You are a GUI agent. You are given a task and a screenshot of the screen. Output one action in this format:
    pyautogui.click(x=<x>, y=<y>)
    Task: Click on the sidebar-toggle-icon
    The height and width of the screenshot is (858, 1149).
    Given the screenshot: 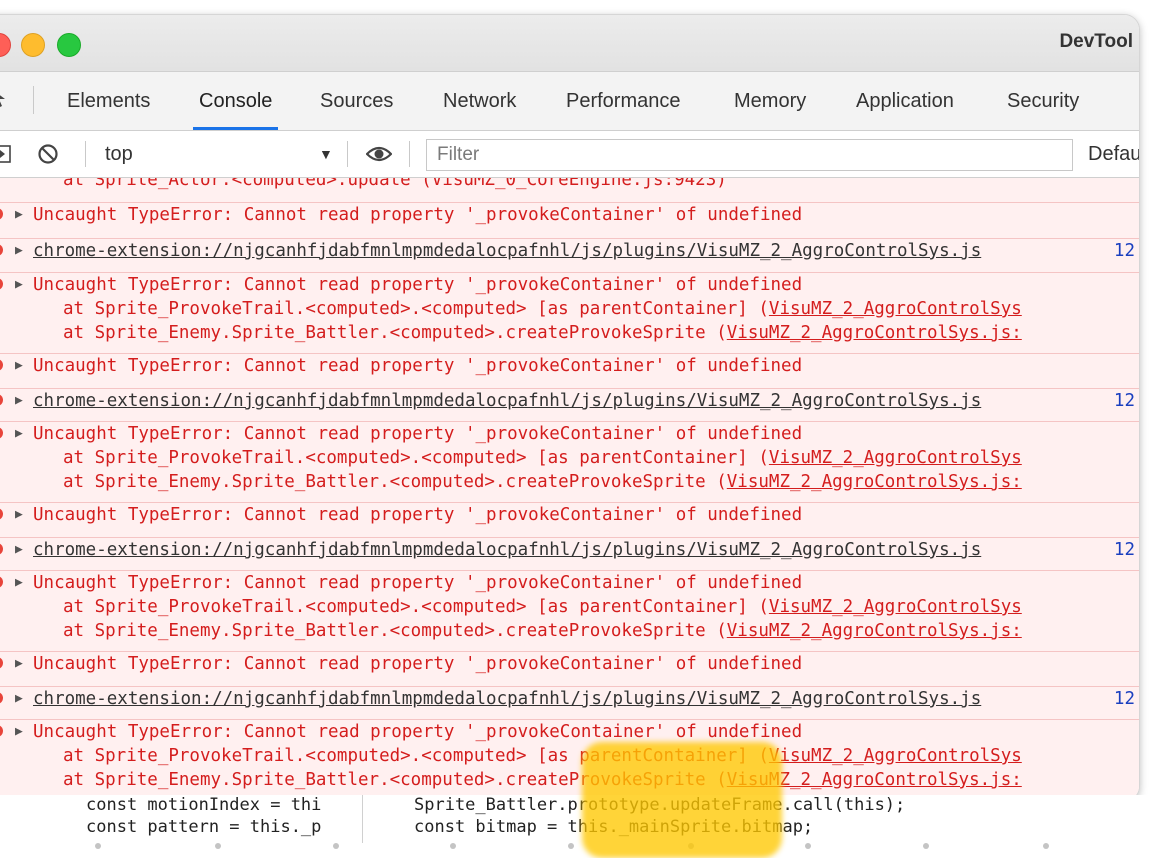 What is the action you would take?
    pyautogui.click(x=5, y=154)
    